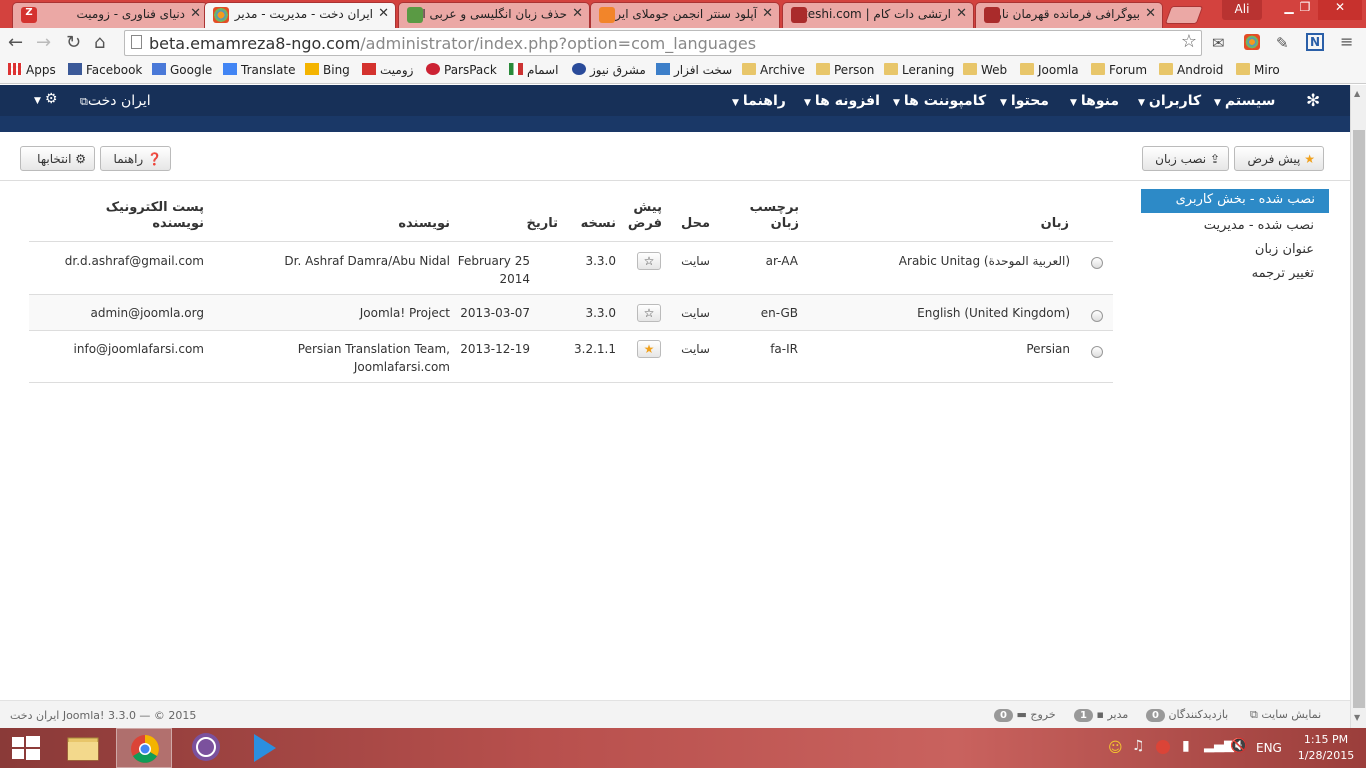 Image resolution: width=1366 pixels, height=772 pixels. Describe the element at coordinates (1340, 10) in the screenshot. I see `close-window-icon: ✕` at that location.